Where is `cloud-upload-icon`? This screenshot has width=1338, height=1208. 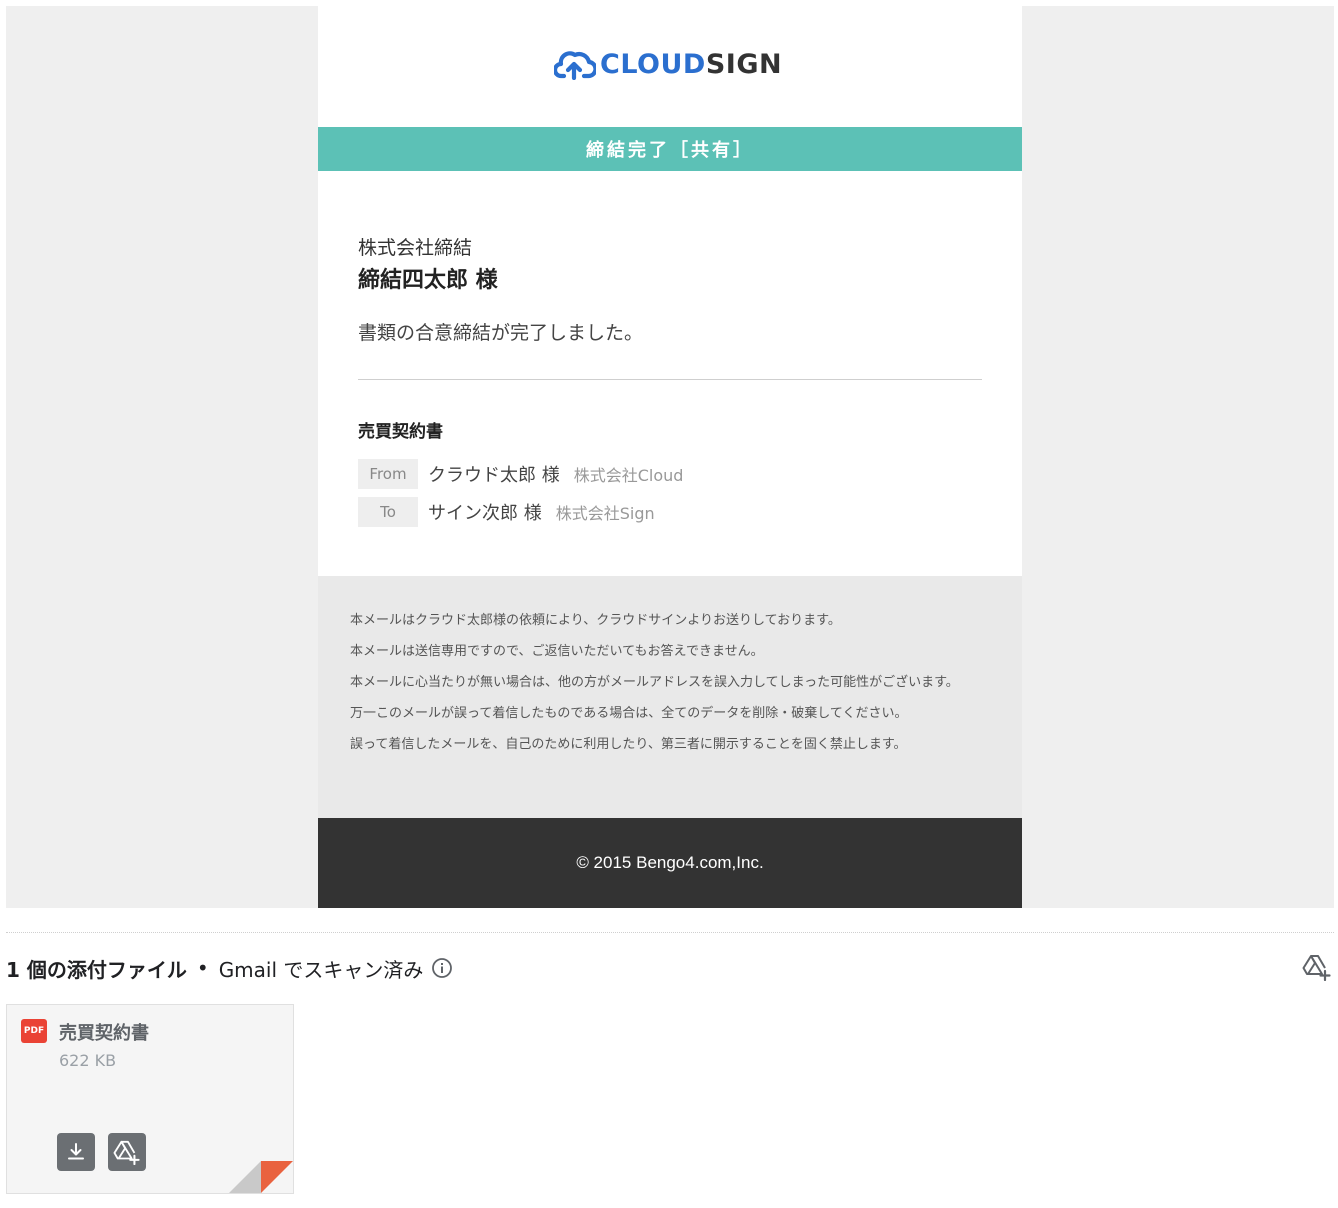 cloud-upload-icon is located at coordinates (575, 65).